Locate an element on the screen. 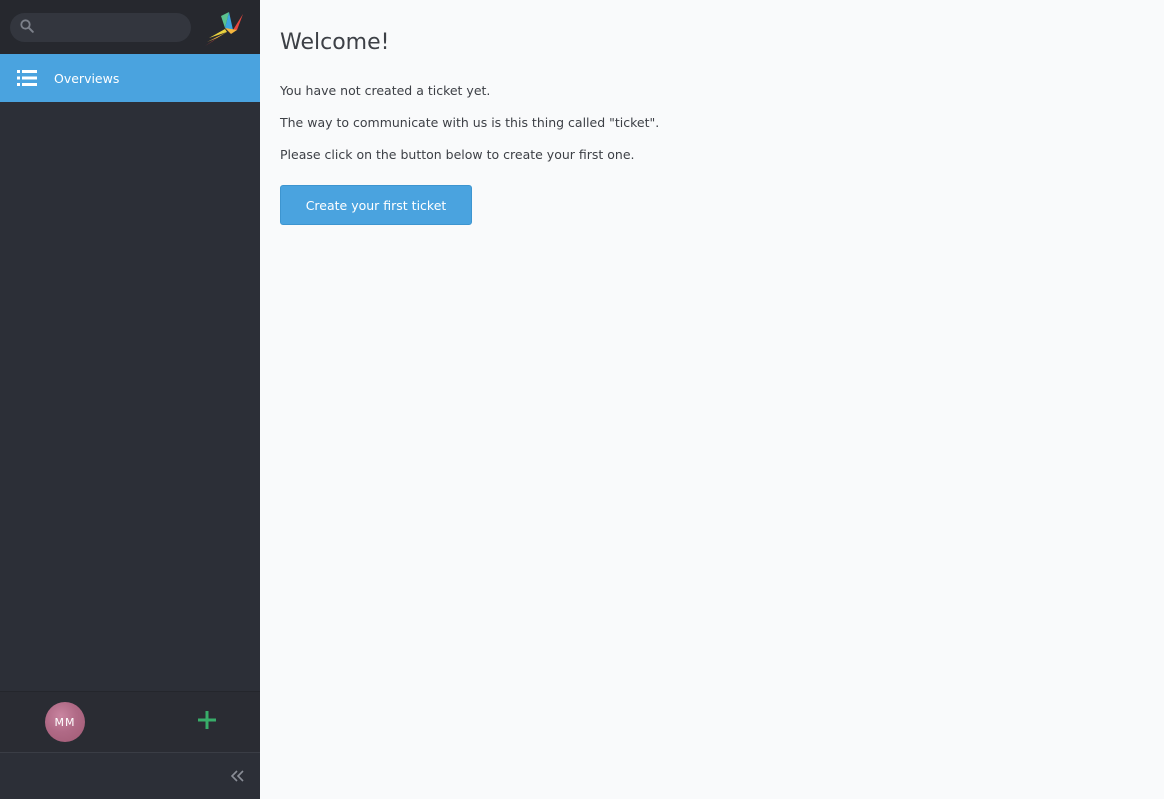  search-icon is located at coordinates (27, 27).